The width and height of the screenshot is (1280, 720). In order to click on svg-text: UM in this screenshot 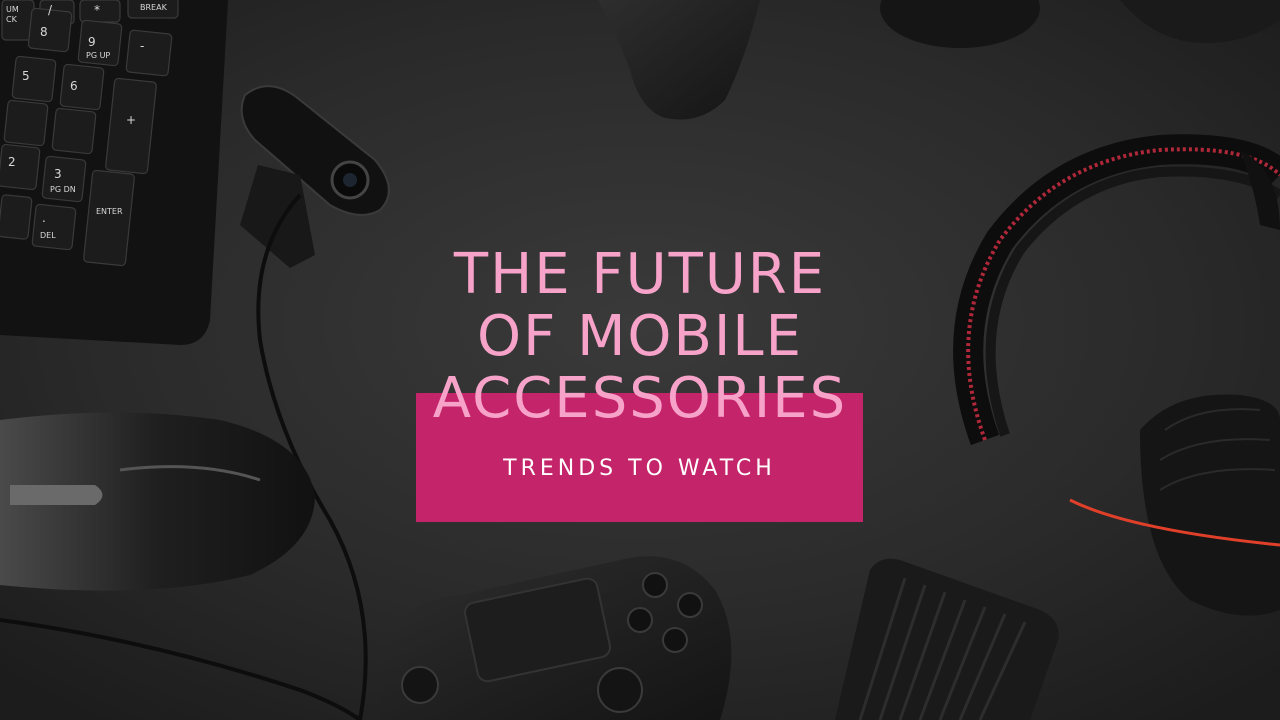, I will do `click(12, 9)`.